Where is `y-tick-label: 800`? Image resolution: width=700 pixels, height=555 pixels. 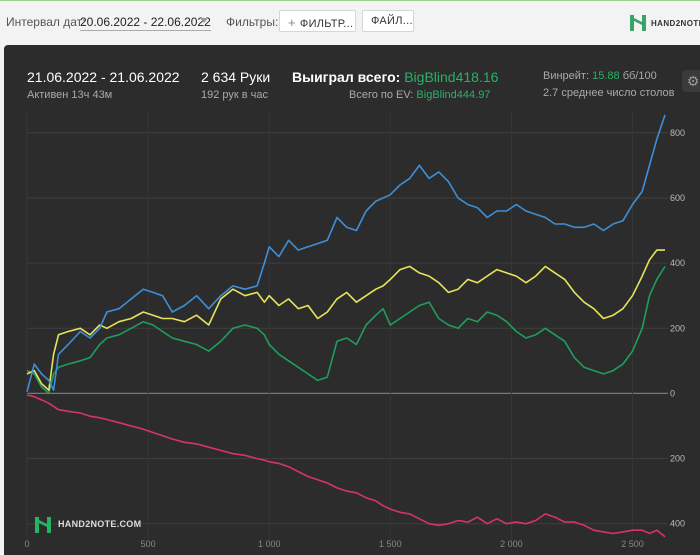 y-tick-label: 800 is located at coordinates (677, 133).